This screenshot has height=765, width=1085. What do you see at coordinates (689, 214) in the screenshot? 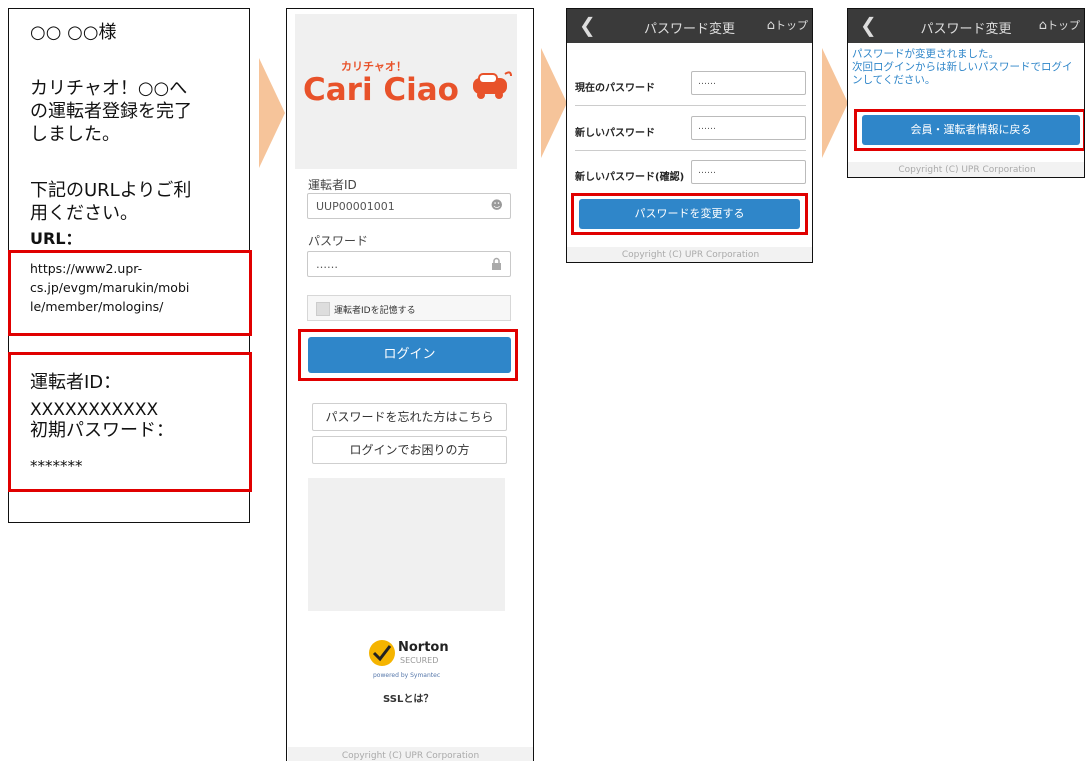
I see `change-password-button: パスワードを変更する` at bounding box center [689, 214].